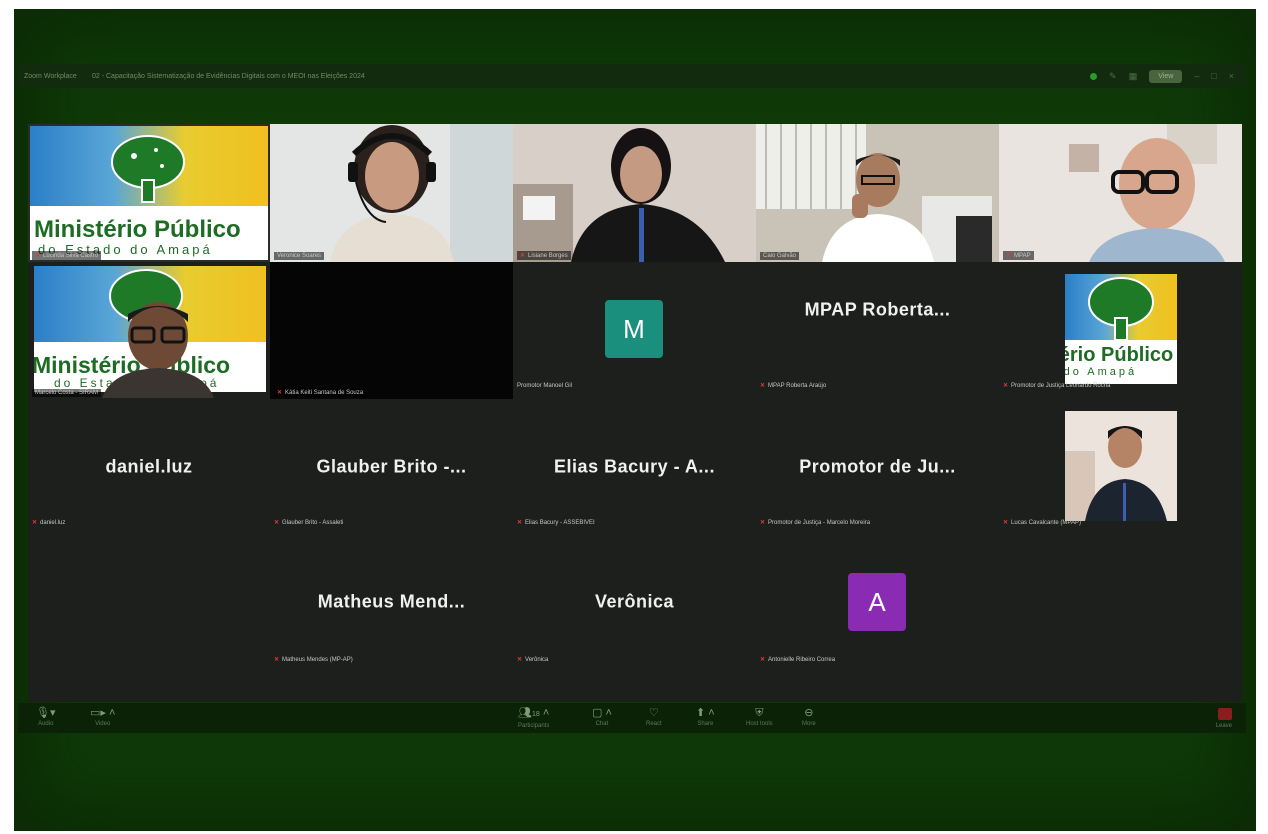 Image resolution: width=1268 pixels, height=834 pixels. I want to click on participant-name-label: ✕ daniel.luz, so click(49, 523).